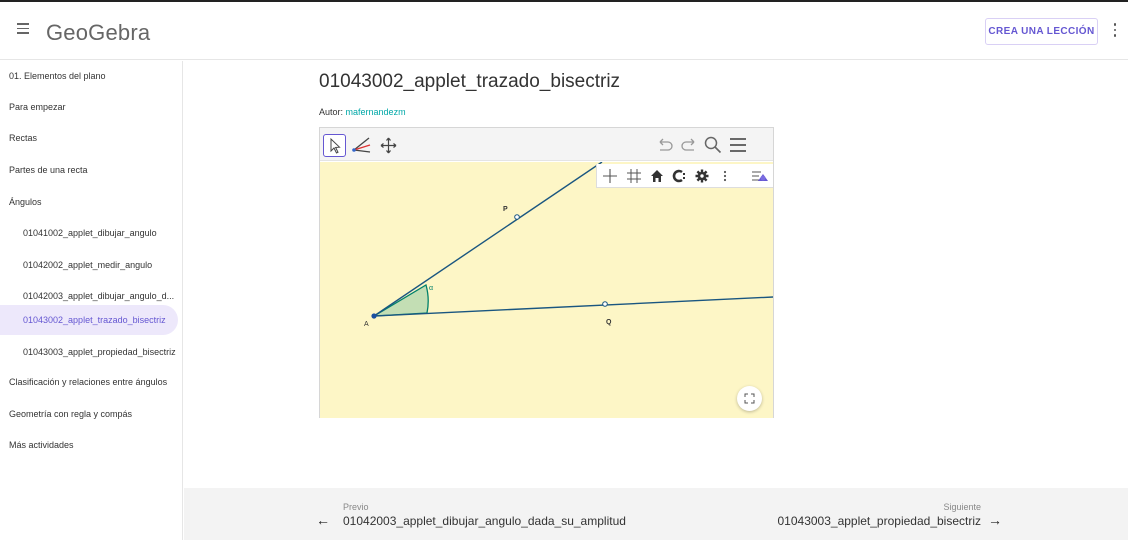 The height and width of the screenshot is (540, 1128). What do you see at coordinates (665, 145) in the screenshot?
I see `undo-icon` at bounding box center [665, 145].